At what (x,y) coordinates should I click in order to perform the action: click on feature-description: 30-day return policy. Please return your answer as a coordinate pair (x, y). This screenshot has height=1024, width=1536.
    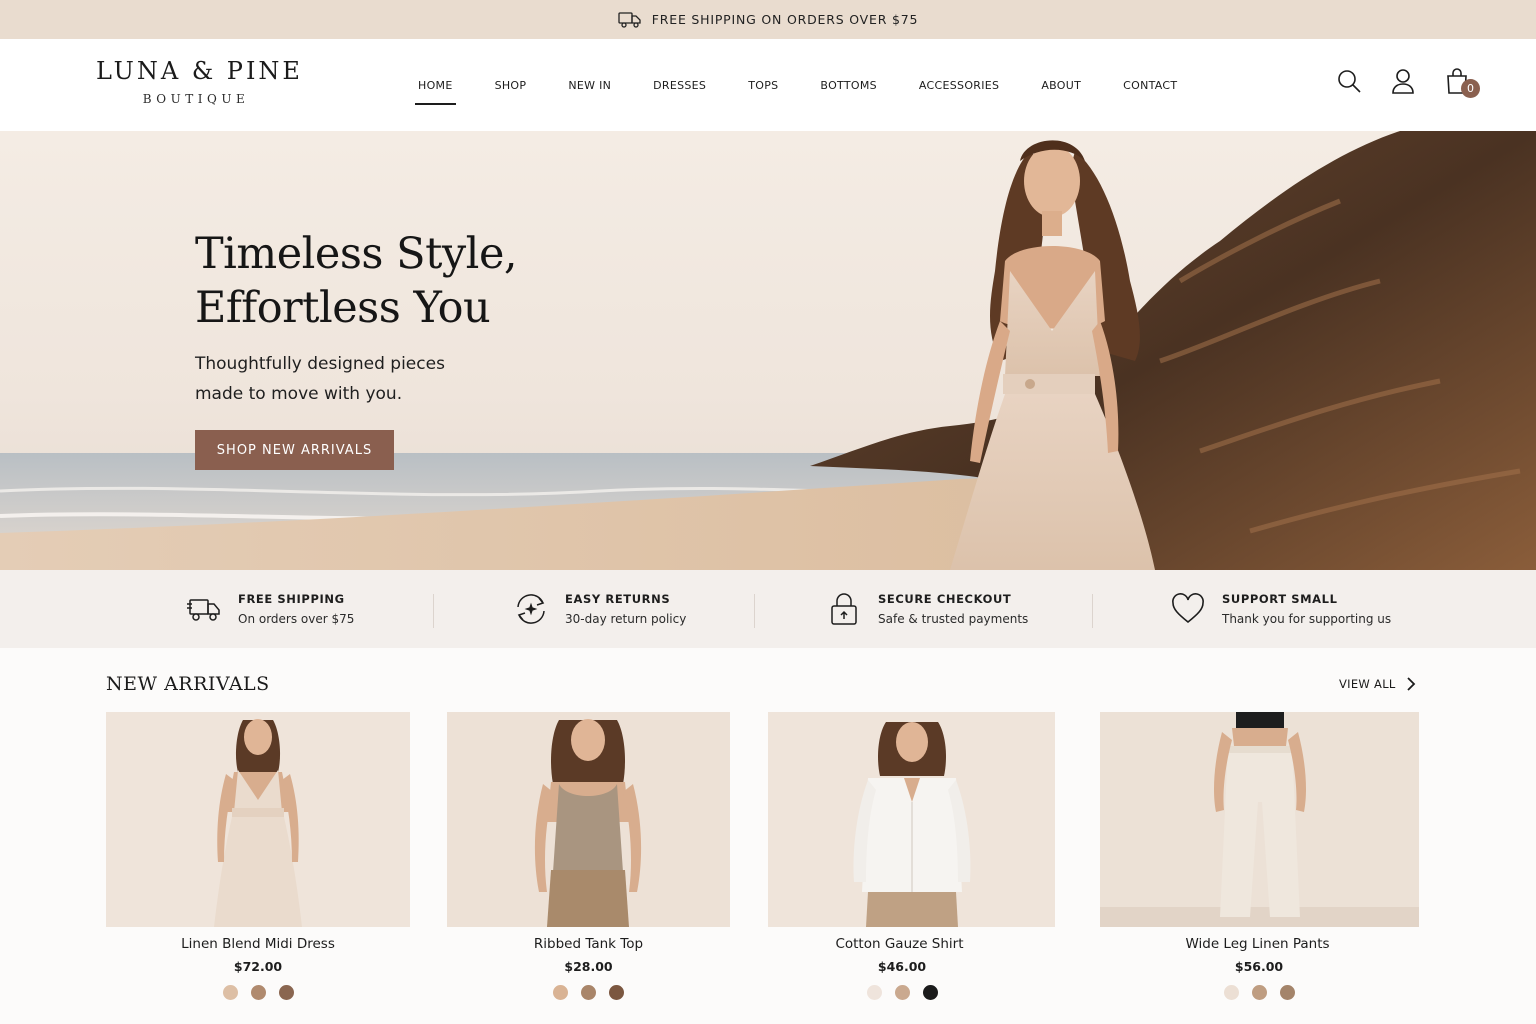
    Looking at the image, I should click on (626, 619).